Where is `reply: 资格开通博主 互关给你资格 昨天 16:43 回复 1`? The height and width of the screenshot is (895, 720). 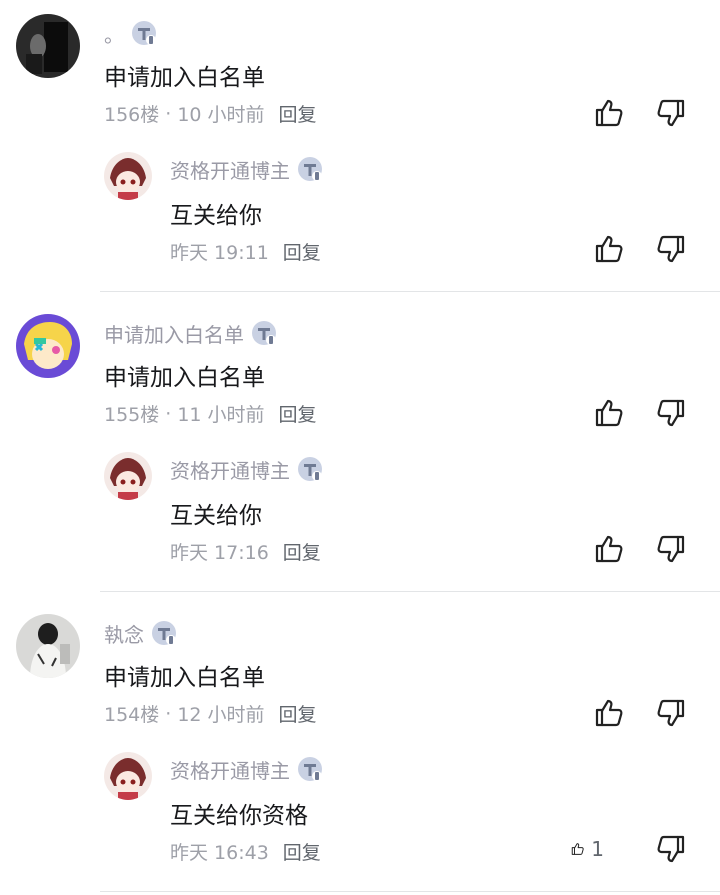 reply: 资格开通博主 互关给你资格 昨天 16:43 回复 1 is located at coordinates (412, 818).